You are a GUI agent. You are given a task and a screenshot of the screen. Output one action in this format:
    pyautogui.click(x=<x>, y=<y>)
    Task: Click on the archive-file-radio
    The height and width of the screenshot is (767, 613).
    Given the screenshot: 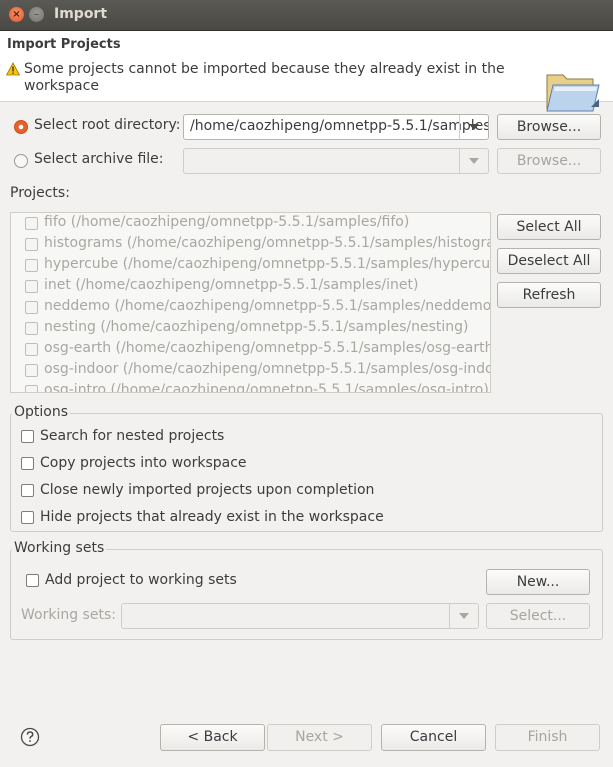 What is the action you would take?
    pyautogui.click(x=21, y=161)
    